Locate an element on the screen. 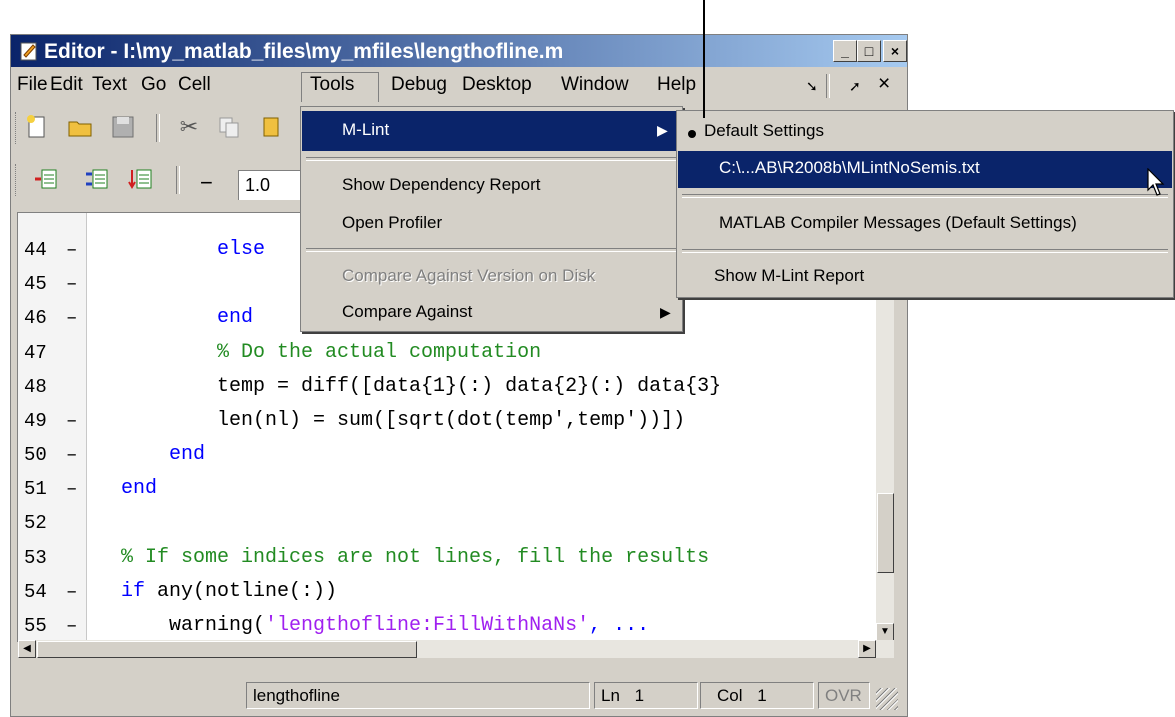 The image size is (1175, 717). line-number: 52 is located at coordinates (35, 523).